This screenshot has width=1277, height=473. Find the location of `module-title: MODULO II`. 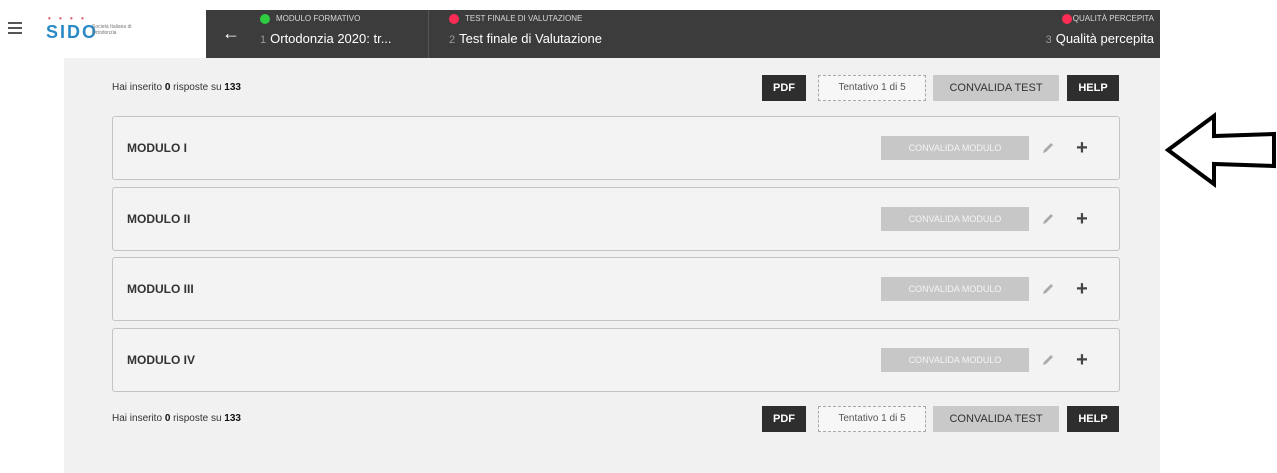

module-title: MODULO II is located at coordinates (159, 219).